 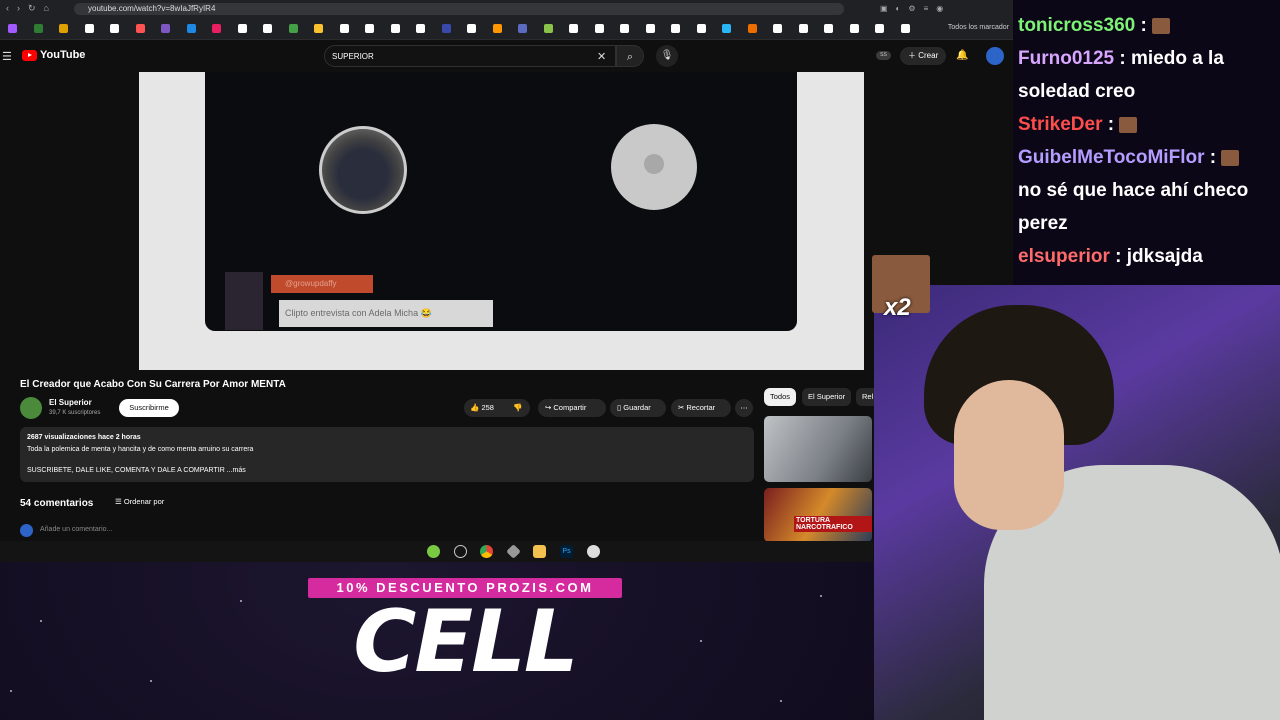 What do you see at coordinates (149, 408) in the screenshot?
I see `subscribe-button: Suscribirme` at bounding box center [149, 408].